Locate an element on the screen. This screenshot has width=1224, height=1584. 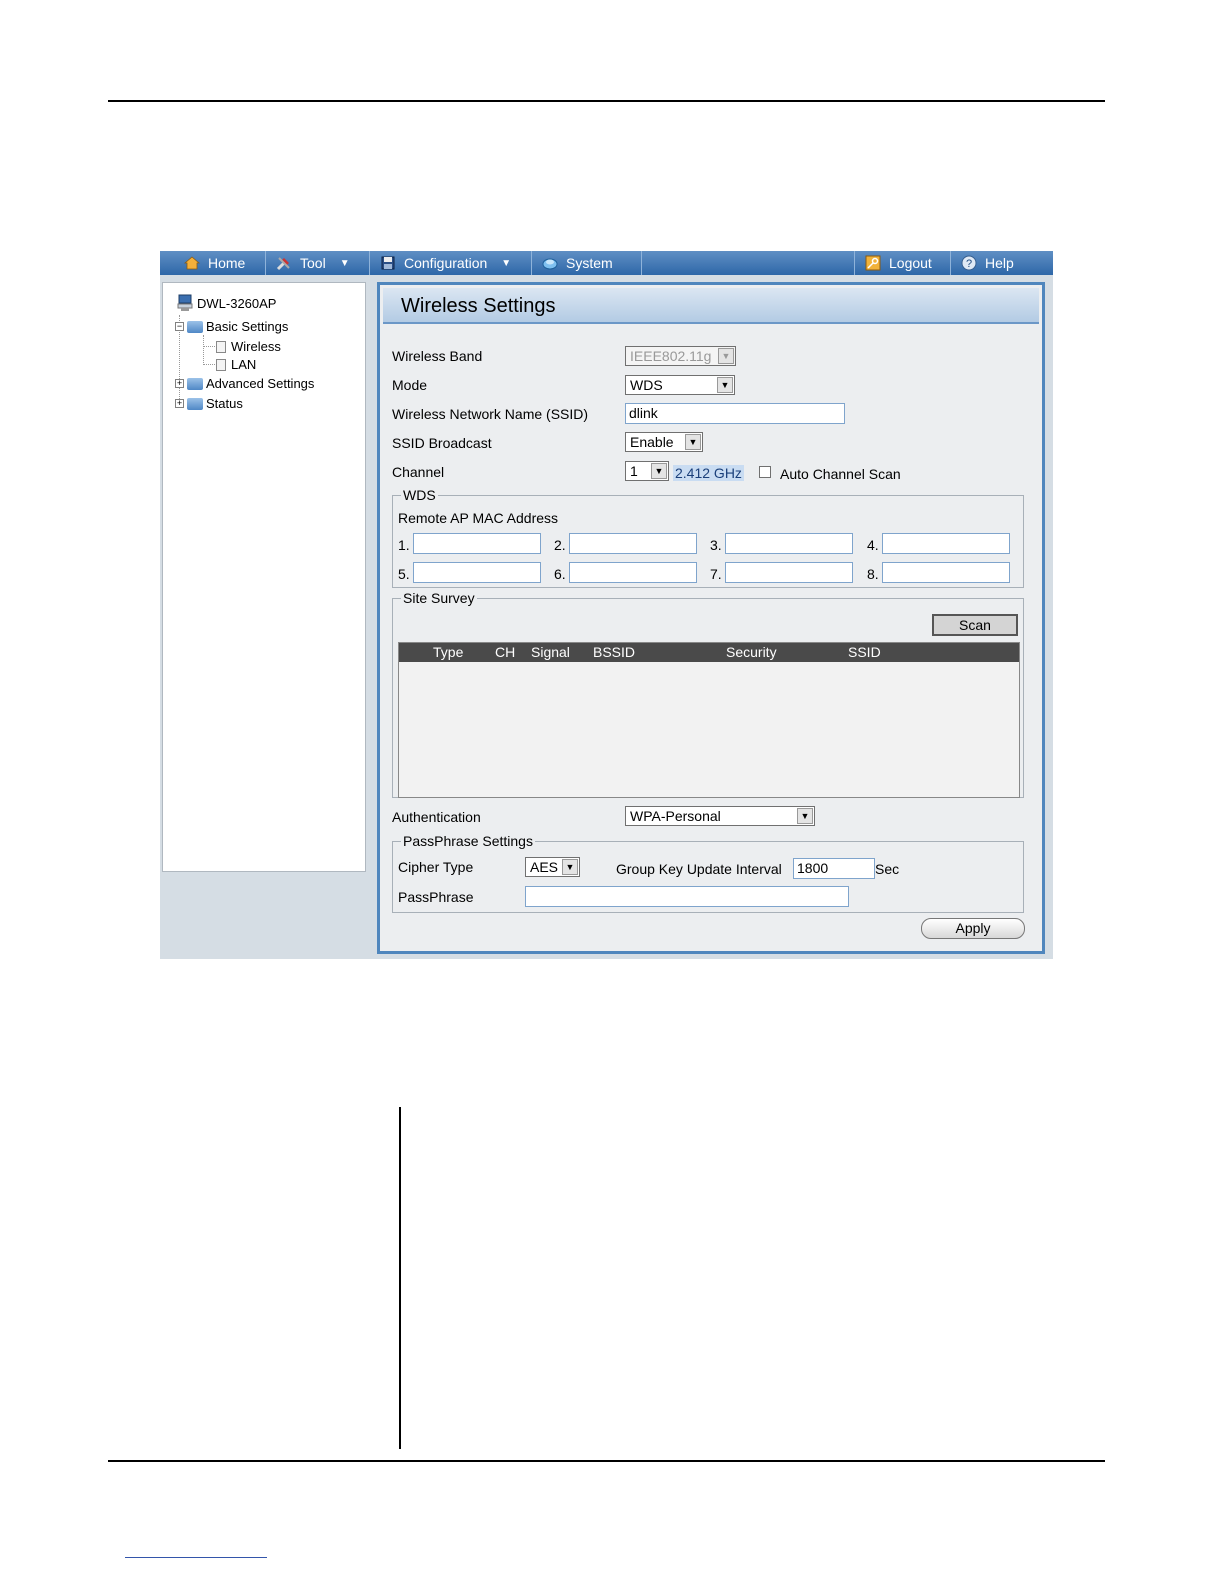
tree-advanced-settings: + Advanced Settings is located at coordinates (244, 383).